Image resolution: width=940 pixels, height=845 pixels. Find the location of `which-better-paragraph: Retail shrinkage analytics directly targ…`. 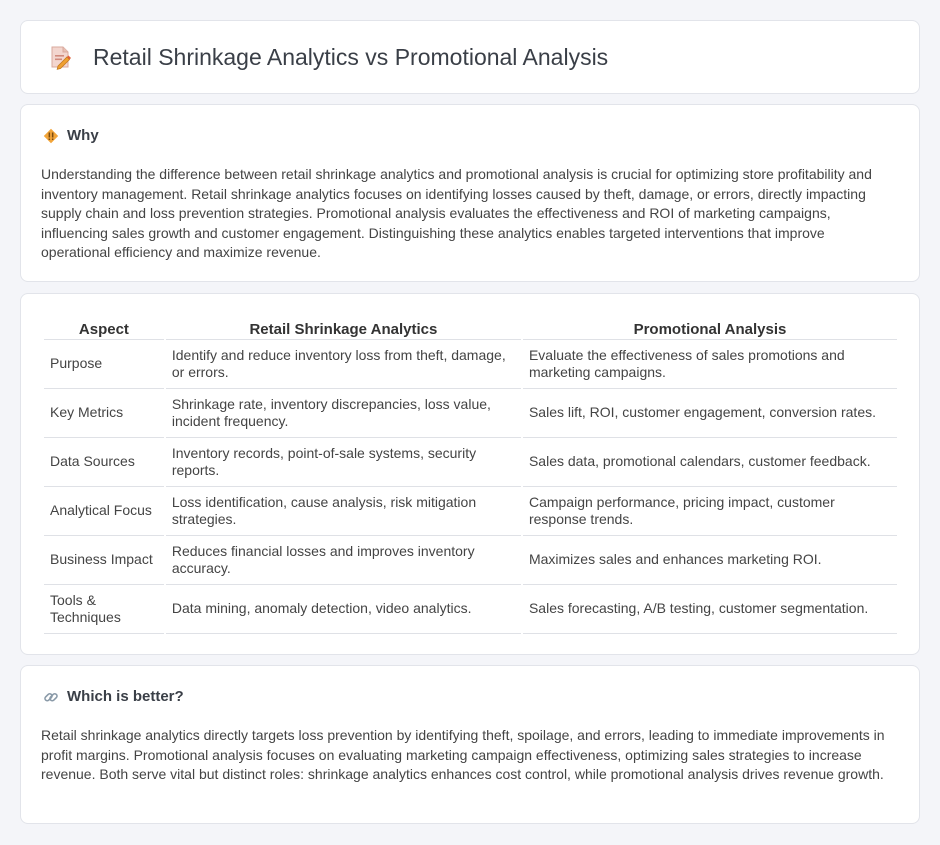

which-better-paragraph: Retail shrinkage analytics directly targ… is located at coordinates (463, 755).